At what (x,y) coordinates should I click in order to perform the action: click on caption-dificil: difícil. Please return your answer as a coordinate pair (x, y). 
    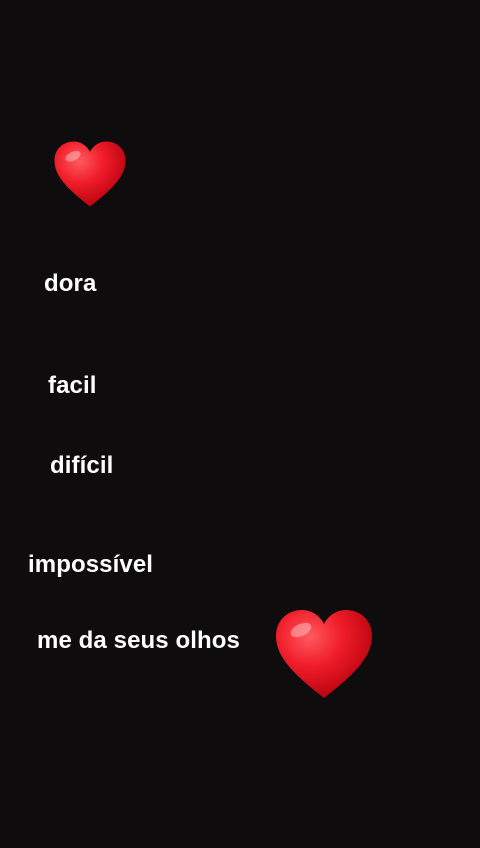
    Looking at the image, I should click on (82, 465).